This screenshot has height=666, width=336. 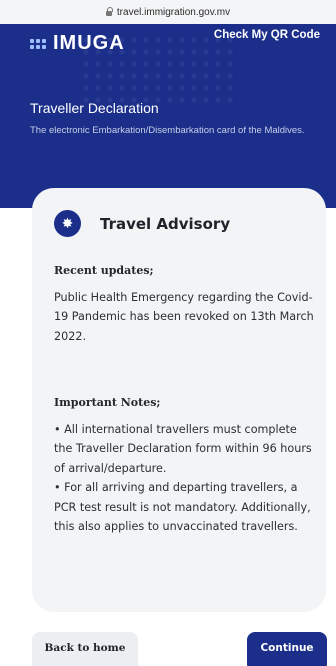 What do you see at coordinates (85, 649) in the screenshot?
I see `back-to-home-button: Back to home` at bounding box center [85, 649].